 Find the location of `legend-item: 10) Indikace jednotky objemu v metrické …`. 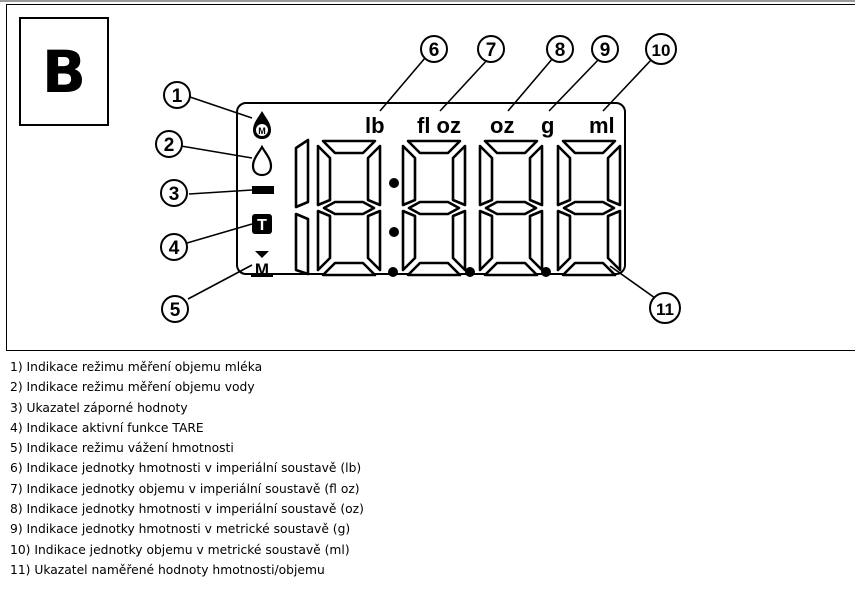

legend-item: 10) Indikace jednotky objemu v metrické … is located at coordinates (180, 549).